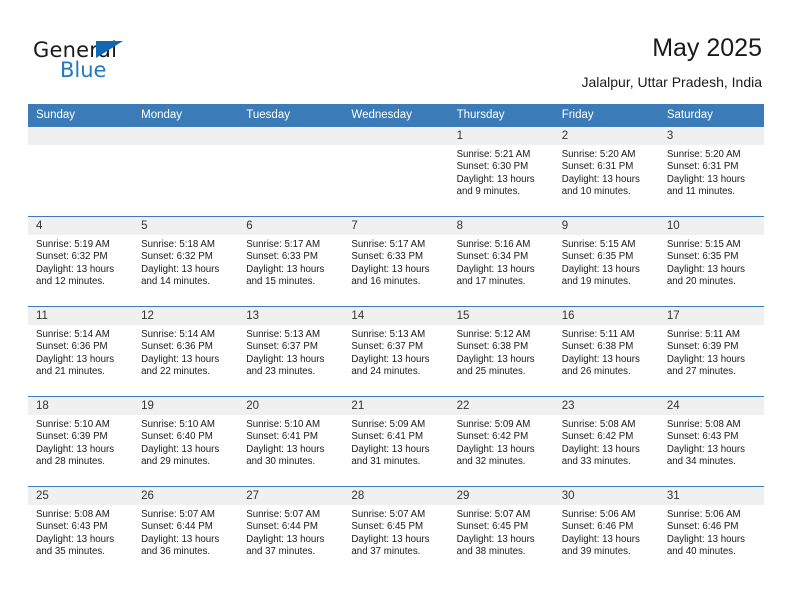  I want to click on daylight-duration-line2: and 31 minutes., so click(386, 462).